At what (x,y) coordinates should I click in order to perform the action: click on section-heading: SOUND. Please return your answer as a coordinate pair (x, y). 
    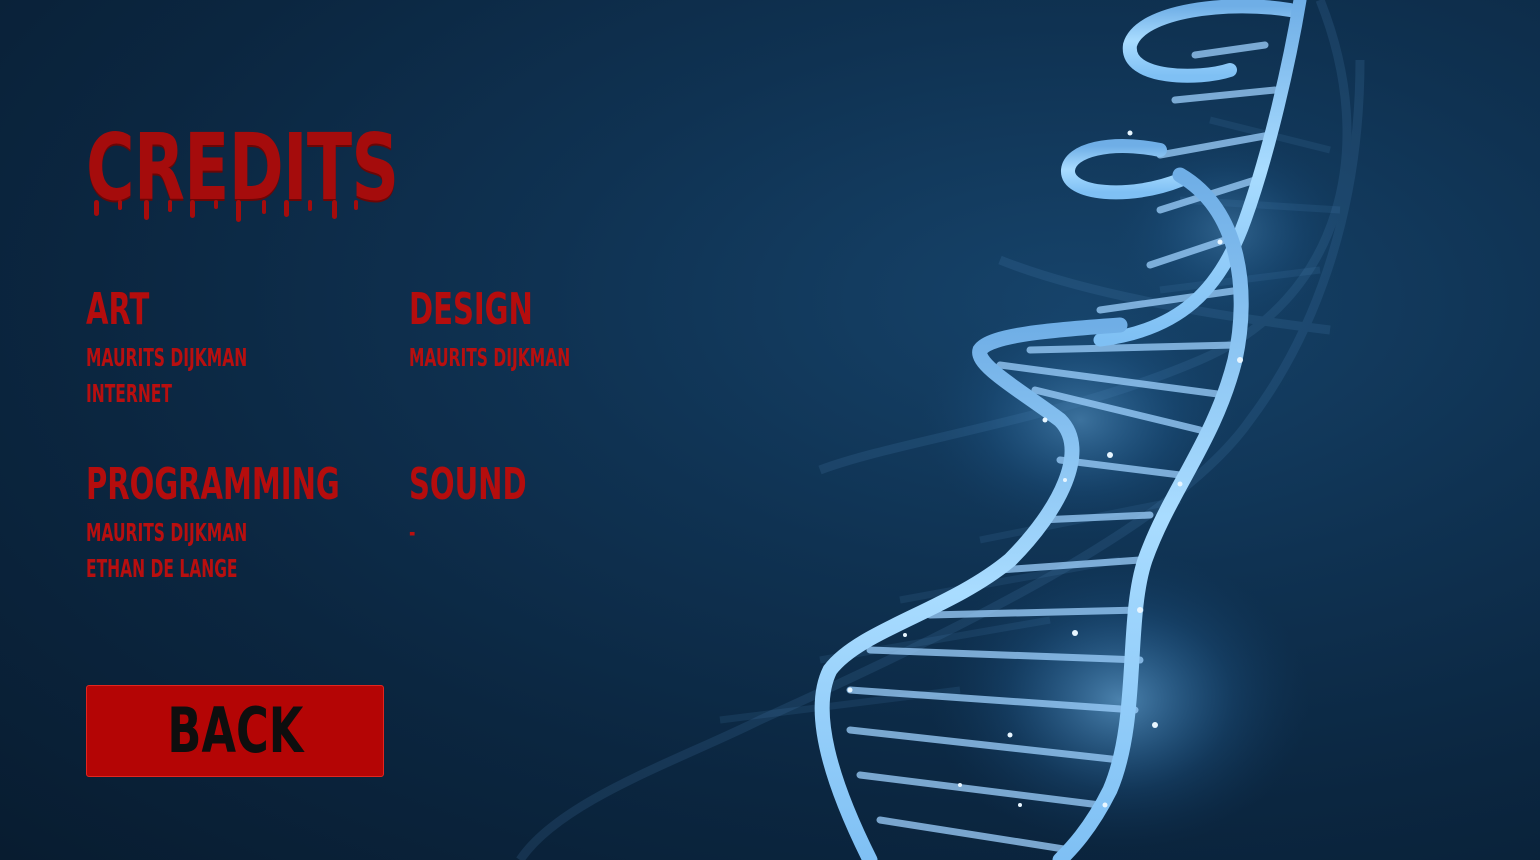
    Looking at the image, I should click on (468, 484).